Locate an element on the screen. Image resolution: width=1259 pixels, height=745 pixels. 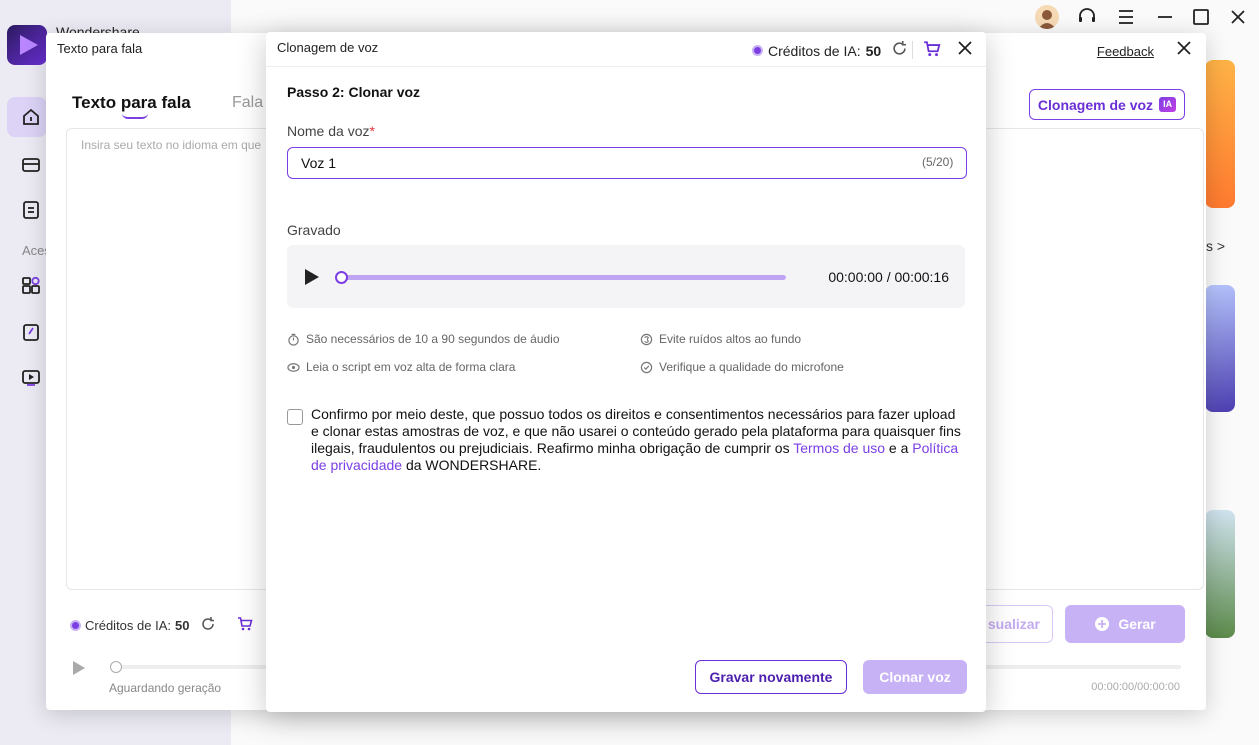
rerecord-button: Gravar novamente is located at coordinates (771, 677).